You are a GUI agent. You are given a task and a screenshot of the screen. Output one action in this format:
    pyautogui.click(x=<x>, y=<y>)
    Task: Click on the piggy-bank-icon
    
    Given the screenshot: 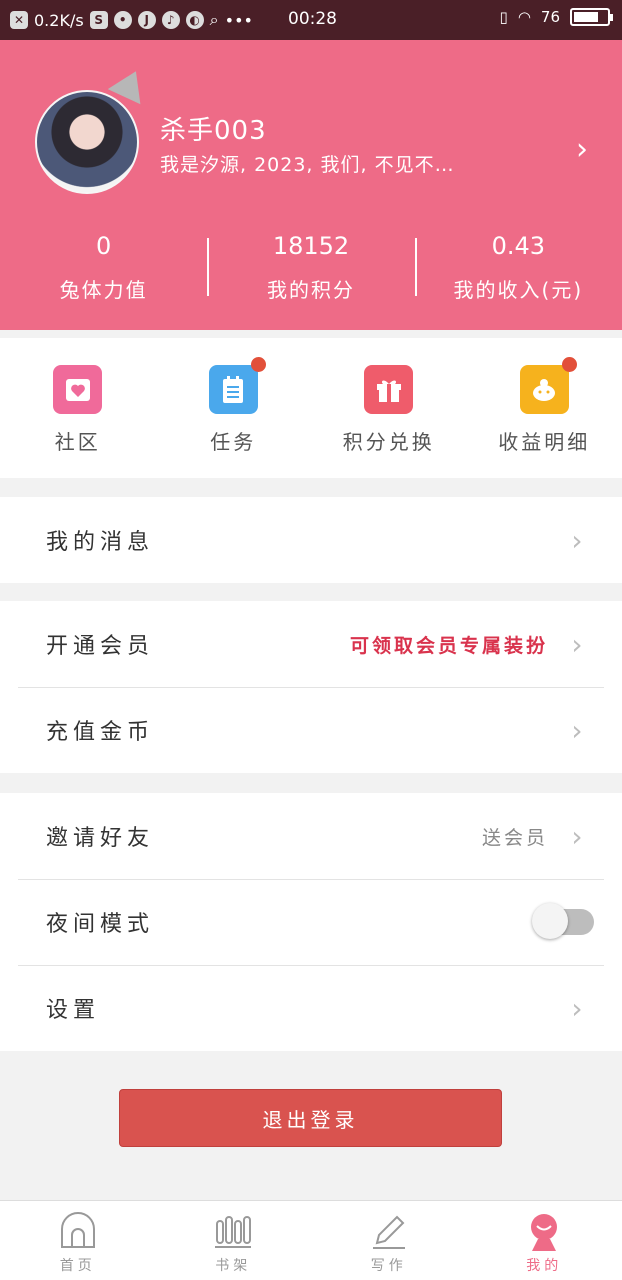 What is the action you would take?
    pyautogui.click(x=548, y=385)
    